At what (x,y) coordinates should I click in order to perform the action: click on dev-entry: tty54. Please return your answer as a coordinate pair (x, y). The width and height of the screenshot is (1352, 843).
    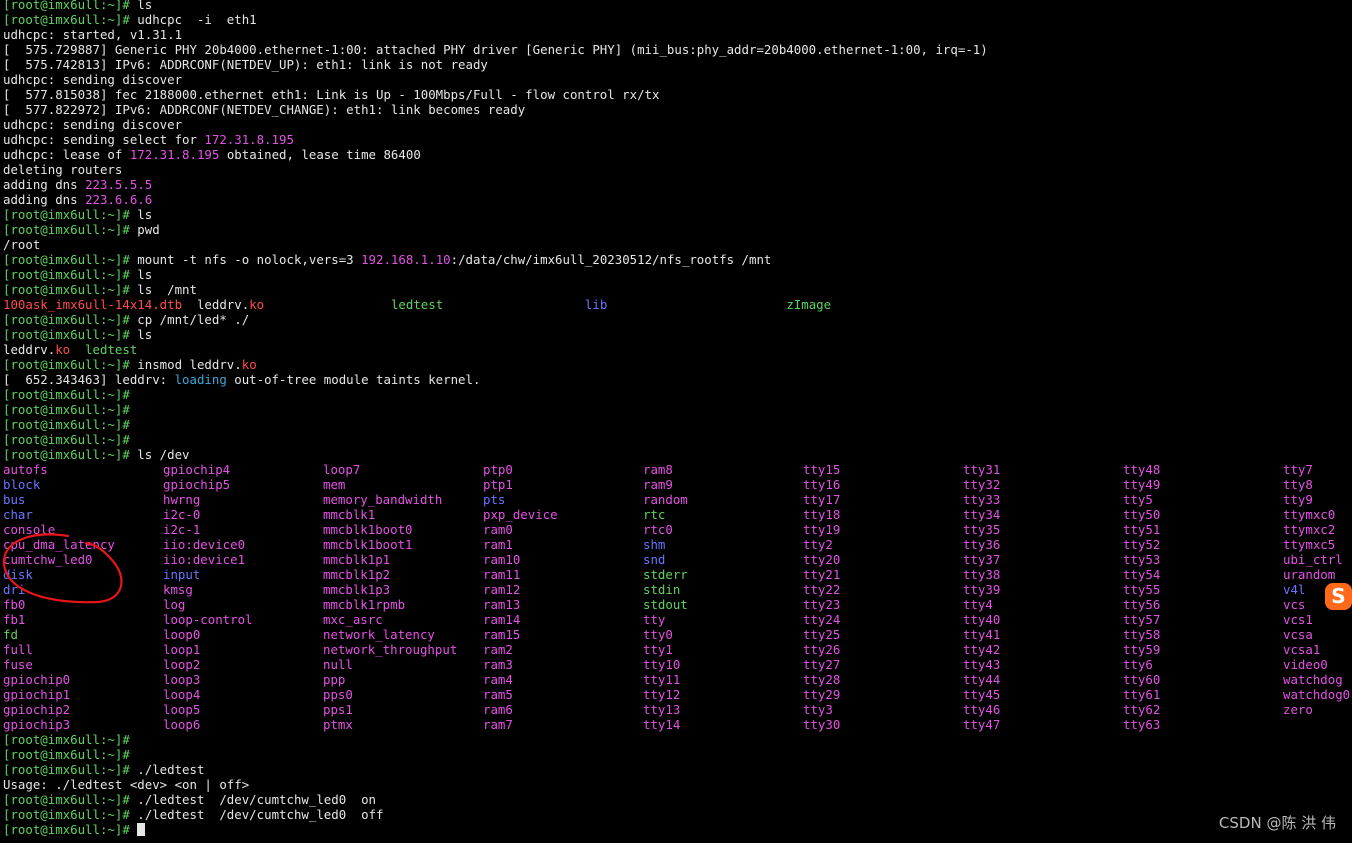
    Looking at the image, I should click on (1142, 574).